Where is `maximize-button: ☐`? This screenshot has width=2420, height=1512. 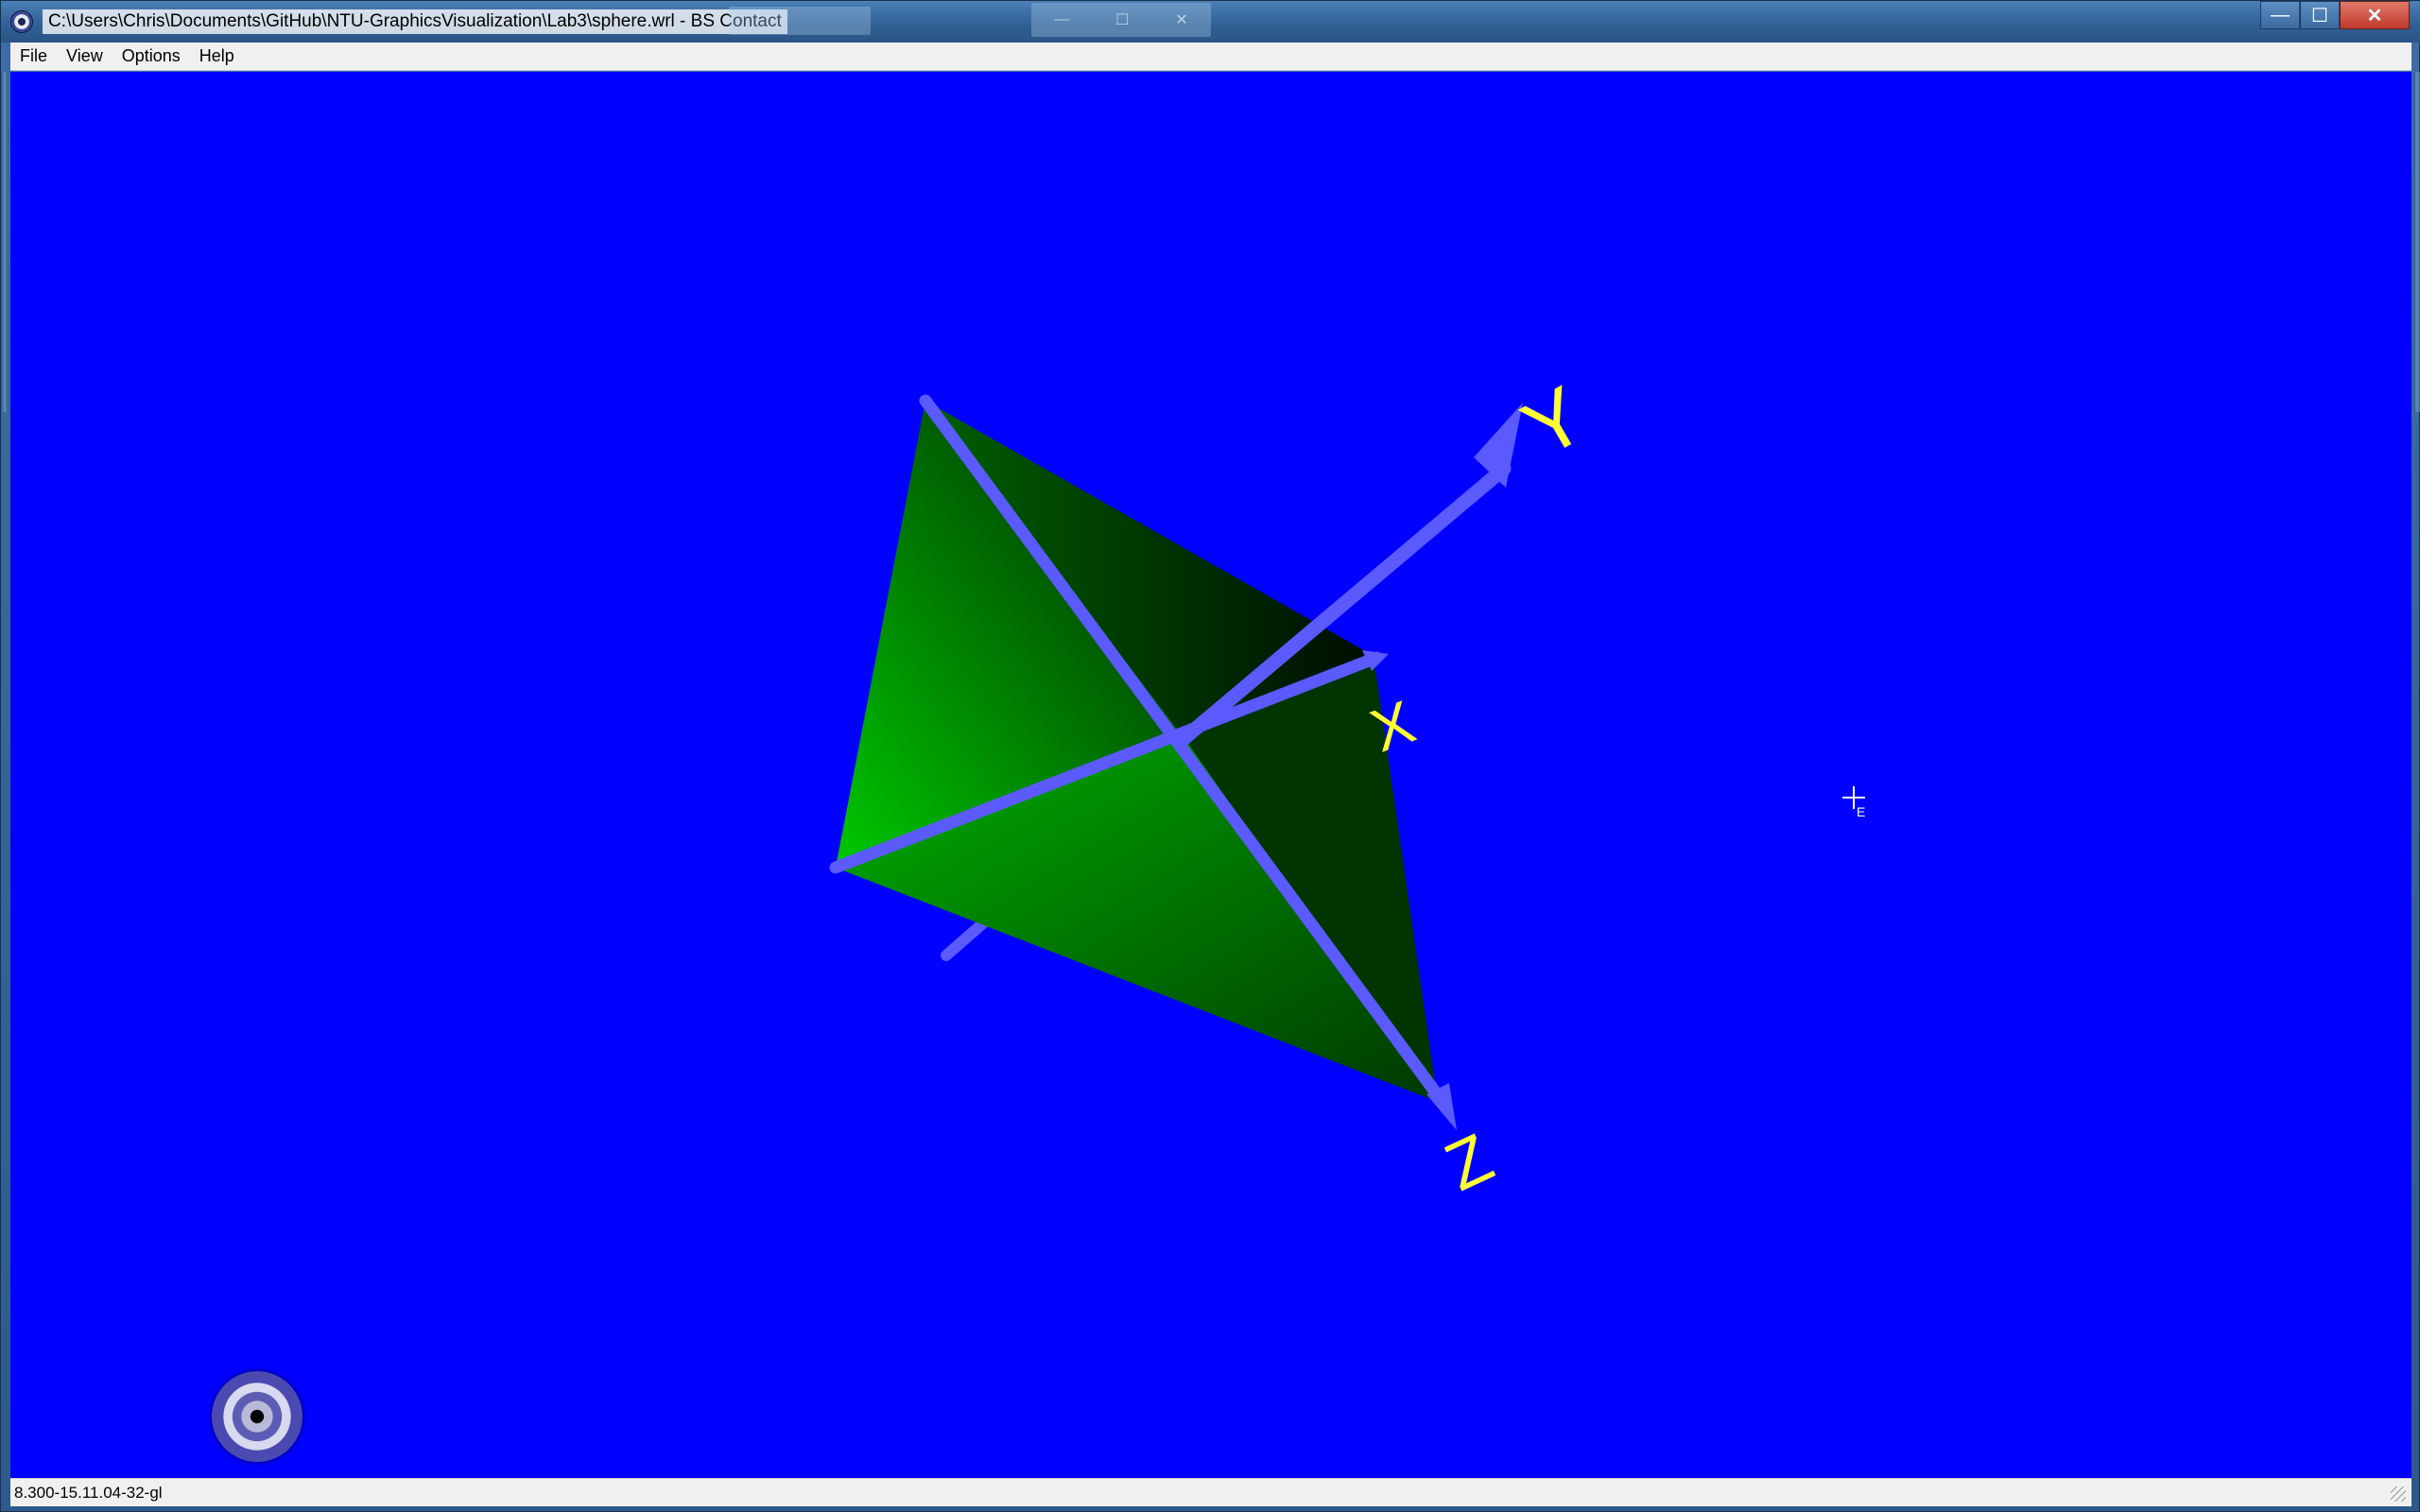
maximize-button: ☐ is located at coordinates (2320, 15).